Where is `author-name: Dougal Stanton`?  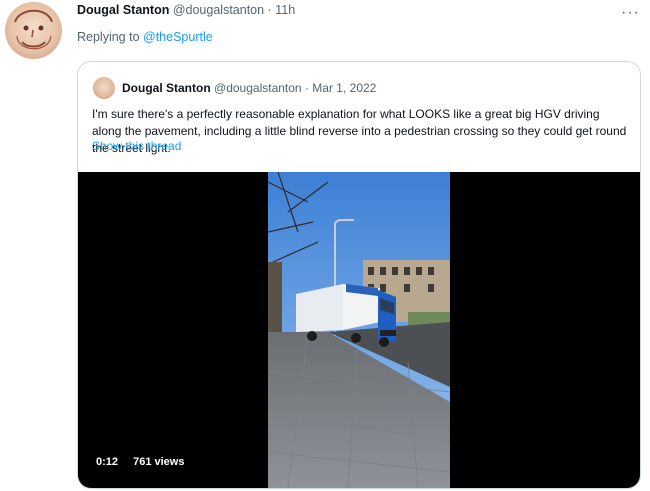
author-name: Dougal Stanton is located at coordinates (123, 10).